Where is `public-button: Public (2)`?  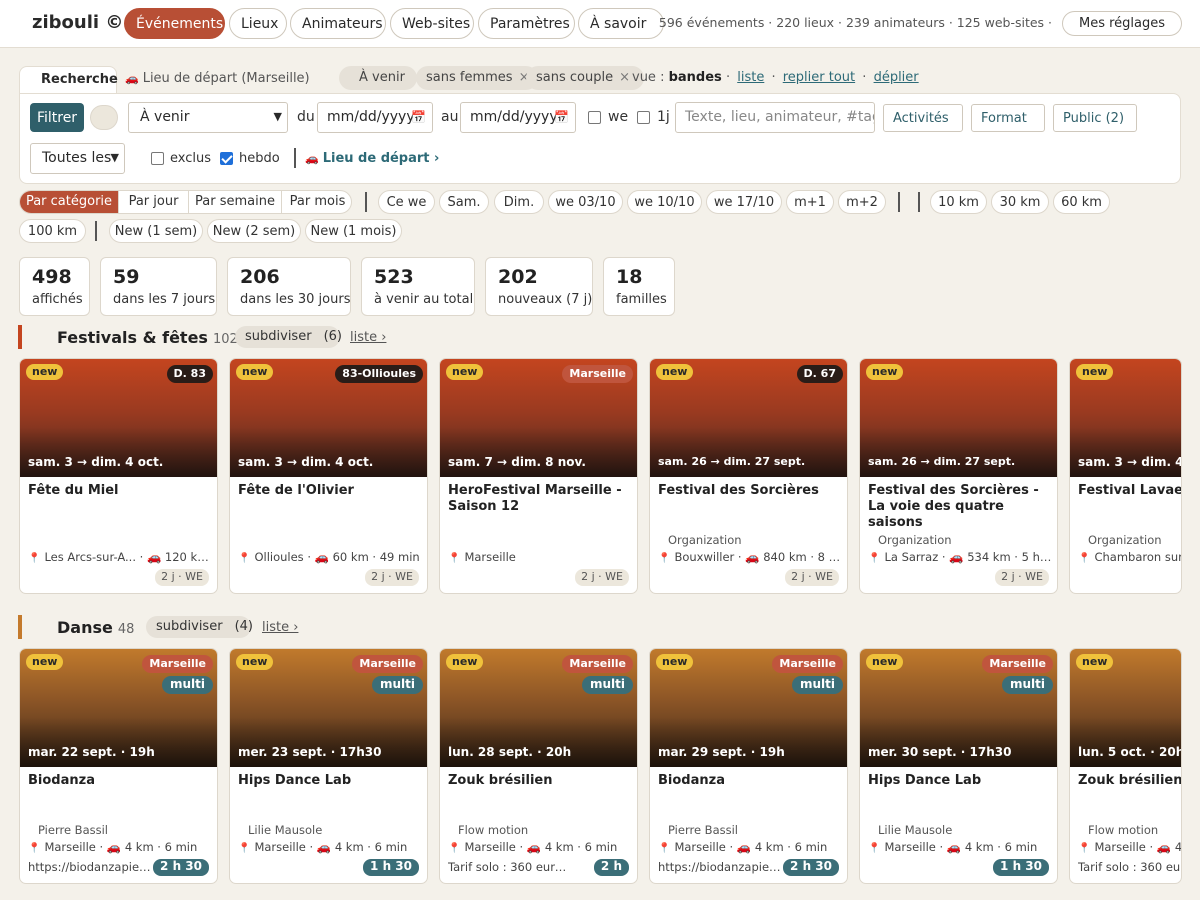 public-button: Public (2) is located at coordinates (1095, 118).